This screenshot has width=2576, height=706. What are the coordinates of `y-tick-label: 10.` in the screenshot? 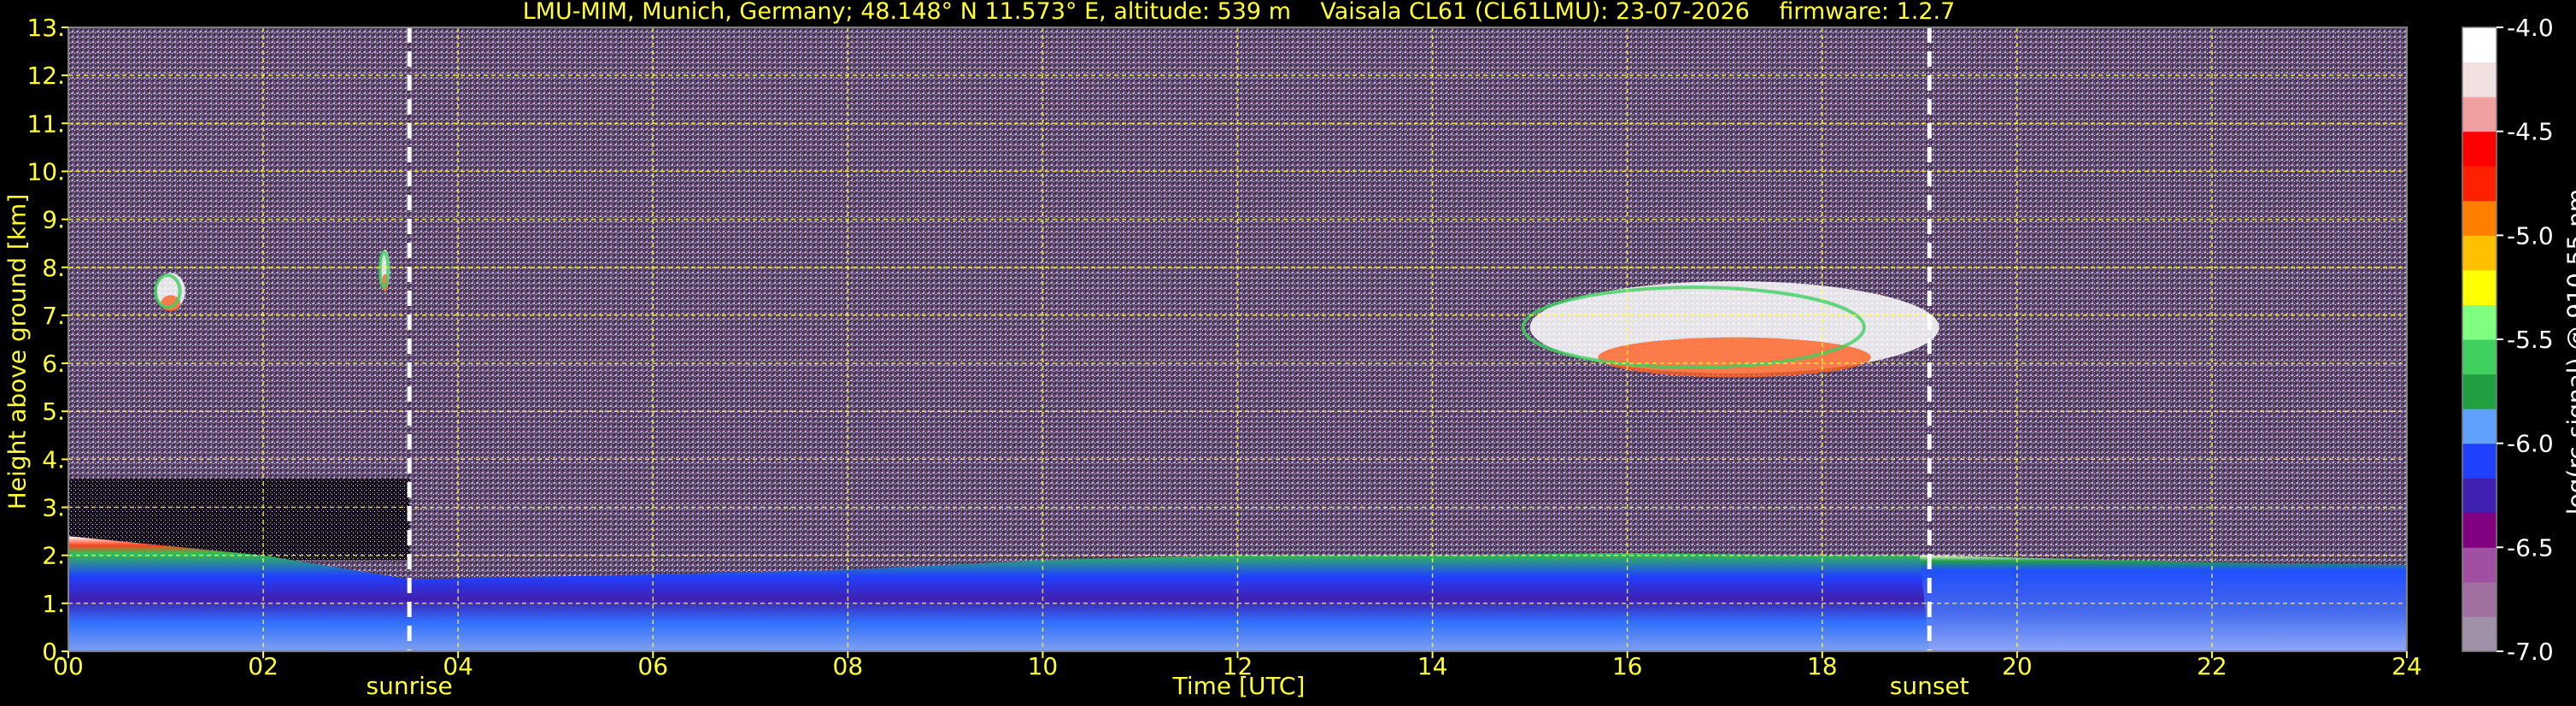 It's located at (45, 171).